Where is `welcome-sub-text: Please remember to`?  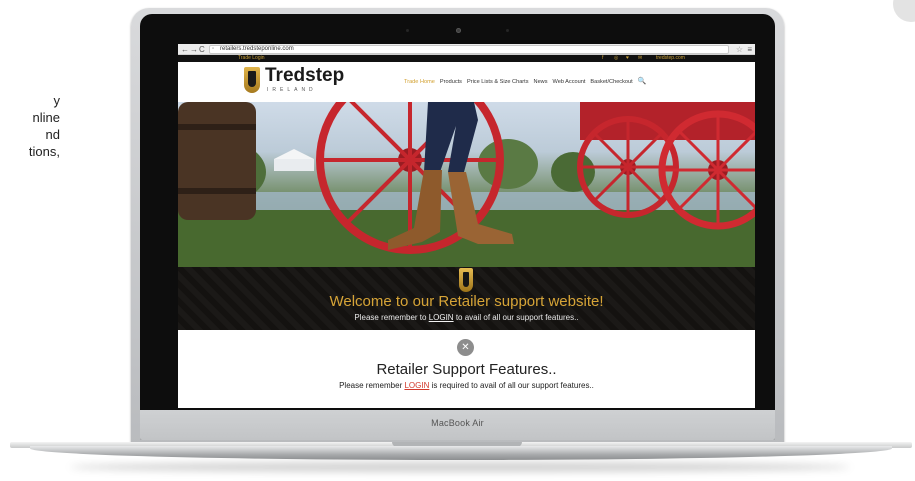 welcome-sub-text: Please remember to is located at coordinates (391, 317).